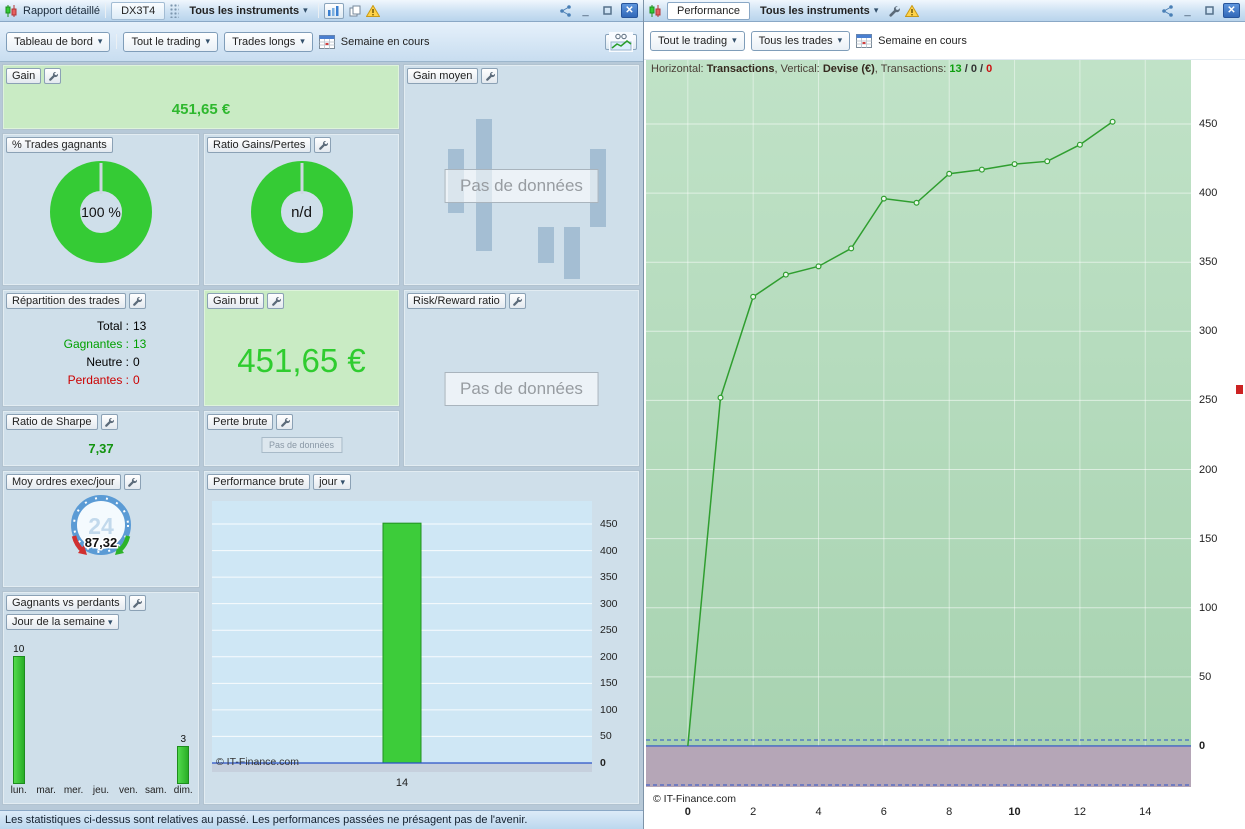 Image resolution: width=1245 pixels, height=829 pixels. Describe the element at coordinates (62, 622) in the screenshot. I see `weekday-group-selector: Jour de la semaine ▾` at that location.